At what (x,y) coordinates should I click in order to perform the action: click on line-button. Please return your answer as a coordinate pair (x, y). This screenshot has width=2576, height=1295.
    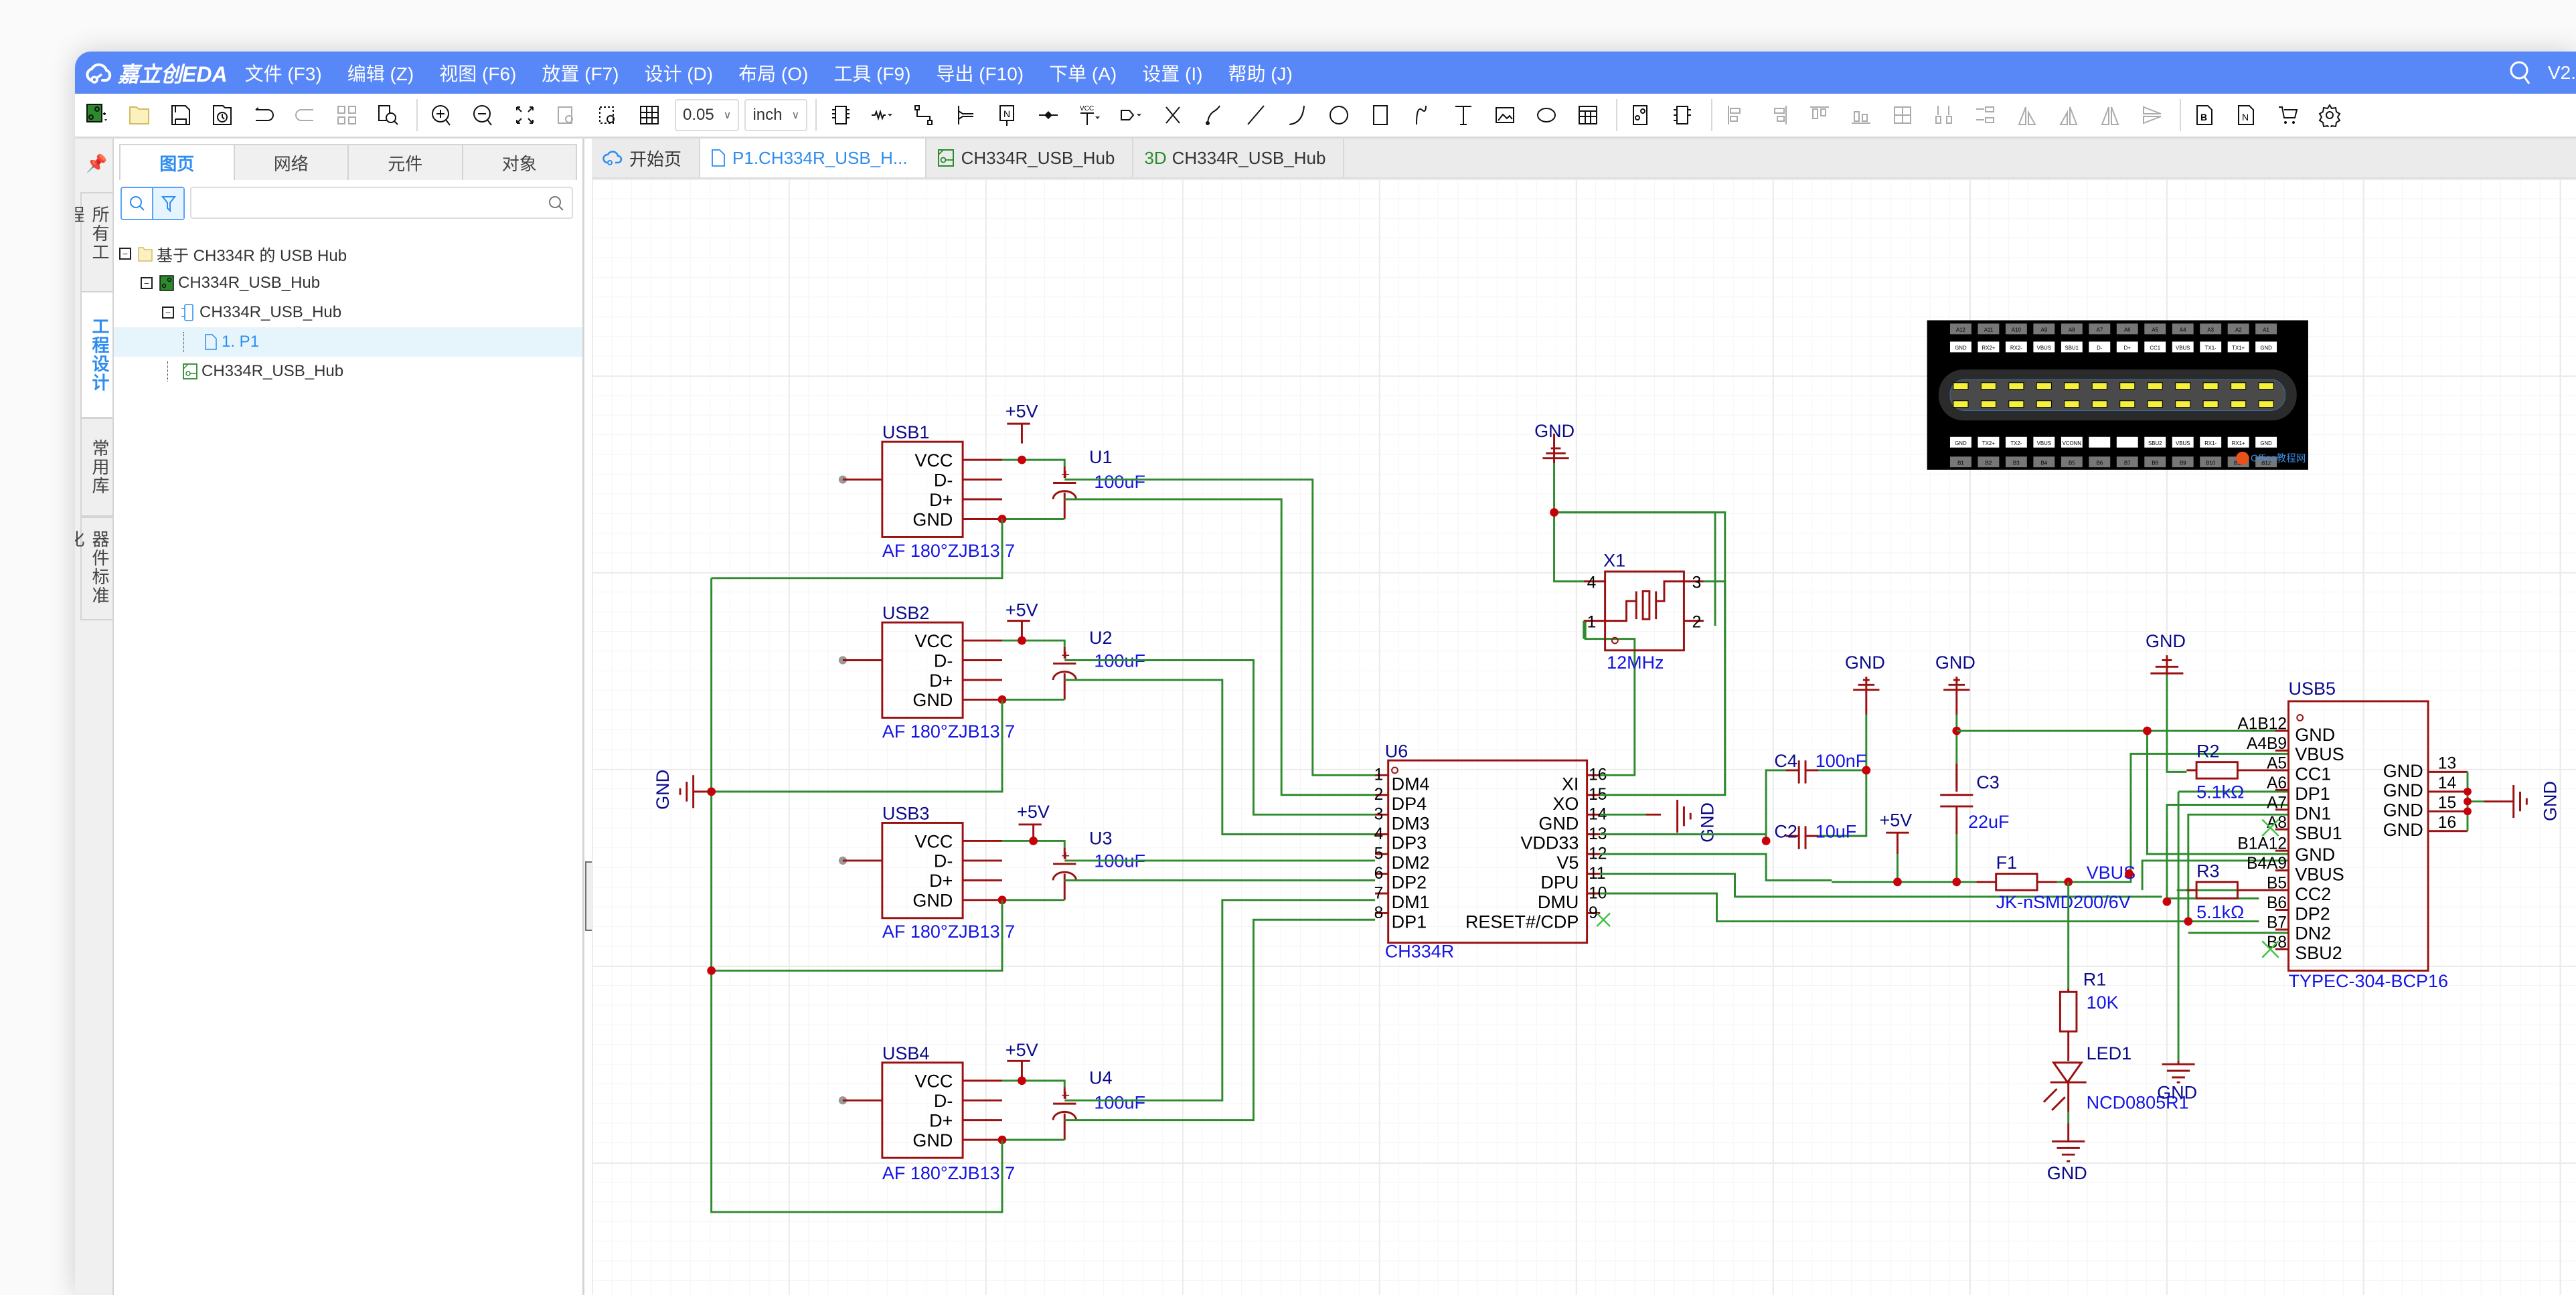
    Looking at the image, I should click on (1256, 115).